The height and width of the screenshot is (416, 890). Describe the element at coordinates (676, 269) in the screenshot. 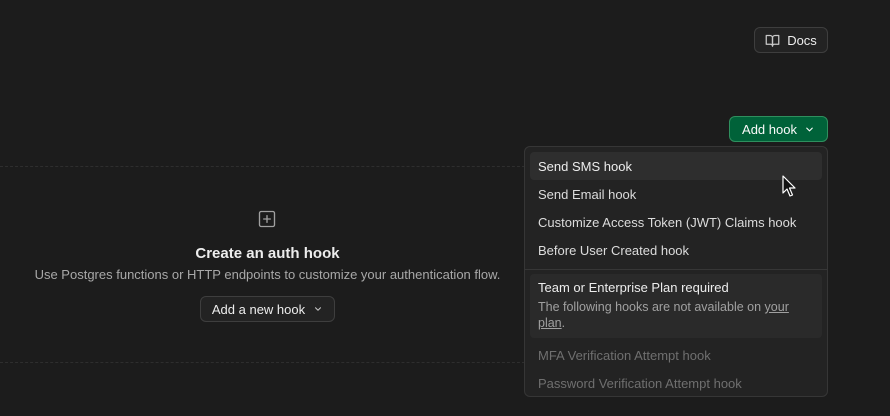

I see `menu-divider` at that location.